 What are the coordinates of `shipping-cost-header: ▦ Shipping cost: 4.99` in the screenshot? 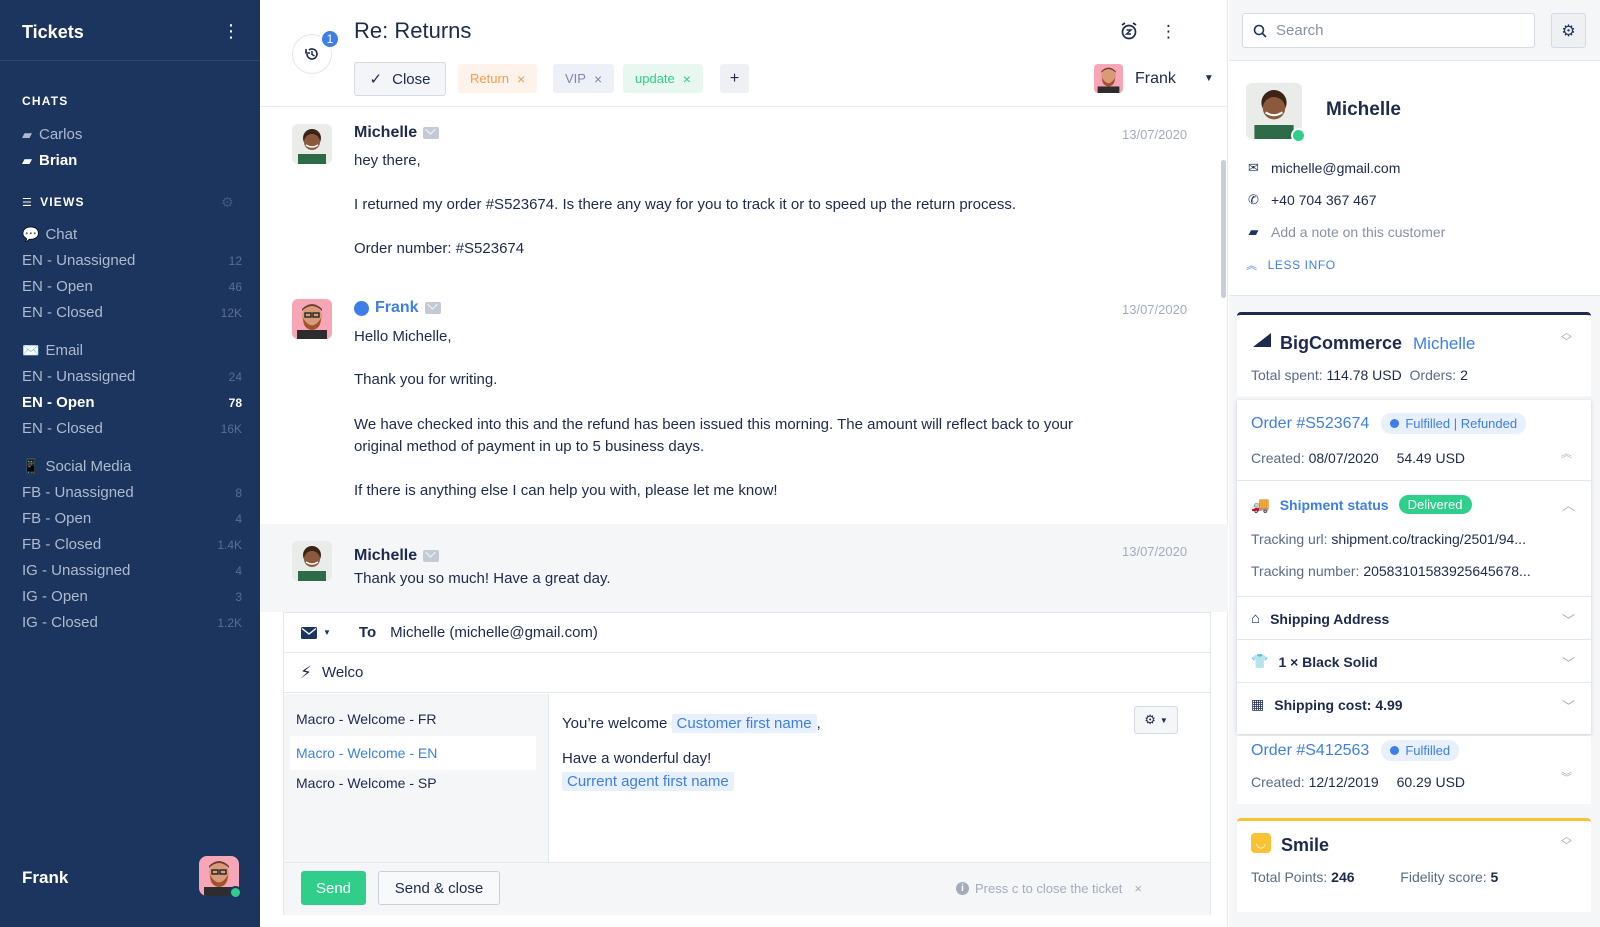 It's located at (1327, 704).